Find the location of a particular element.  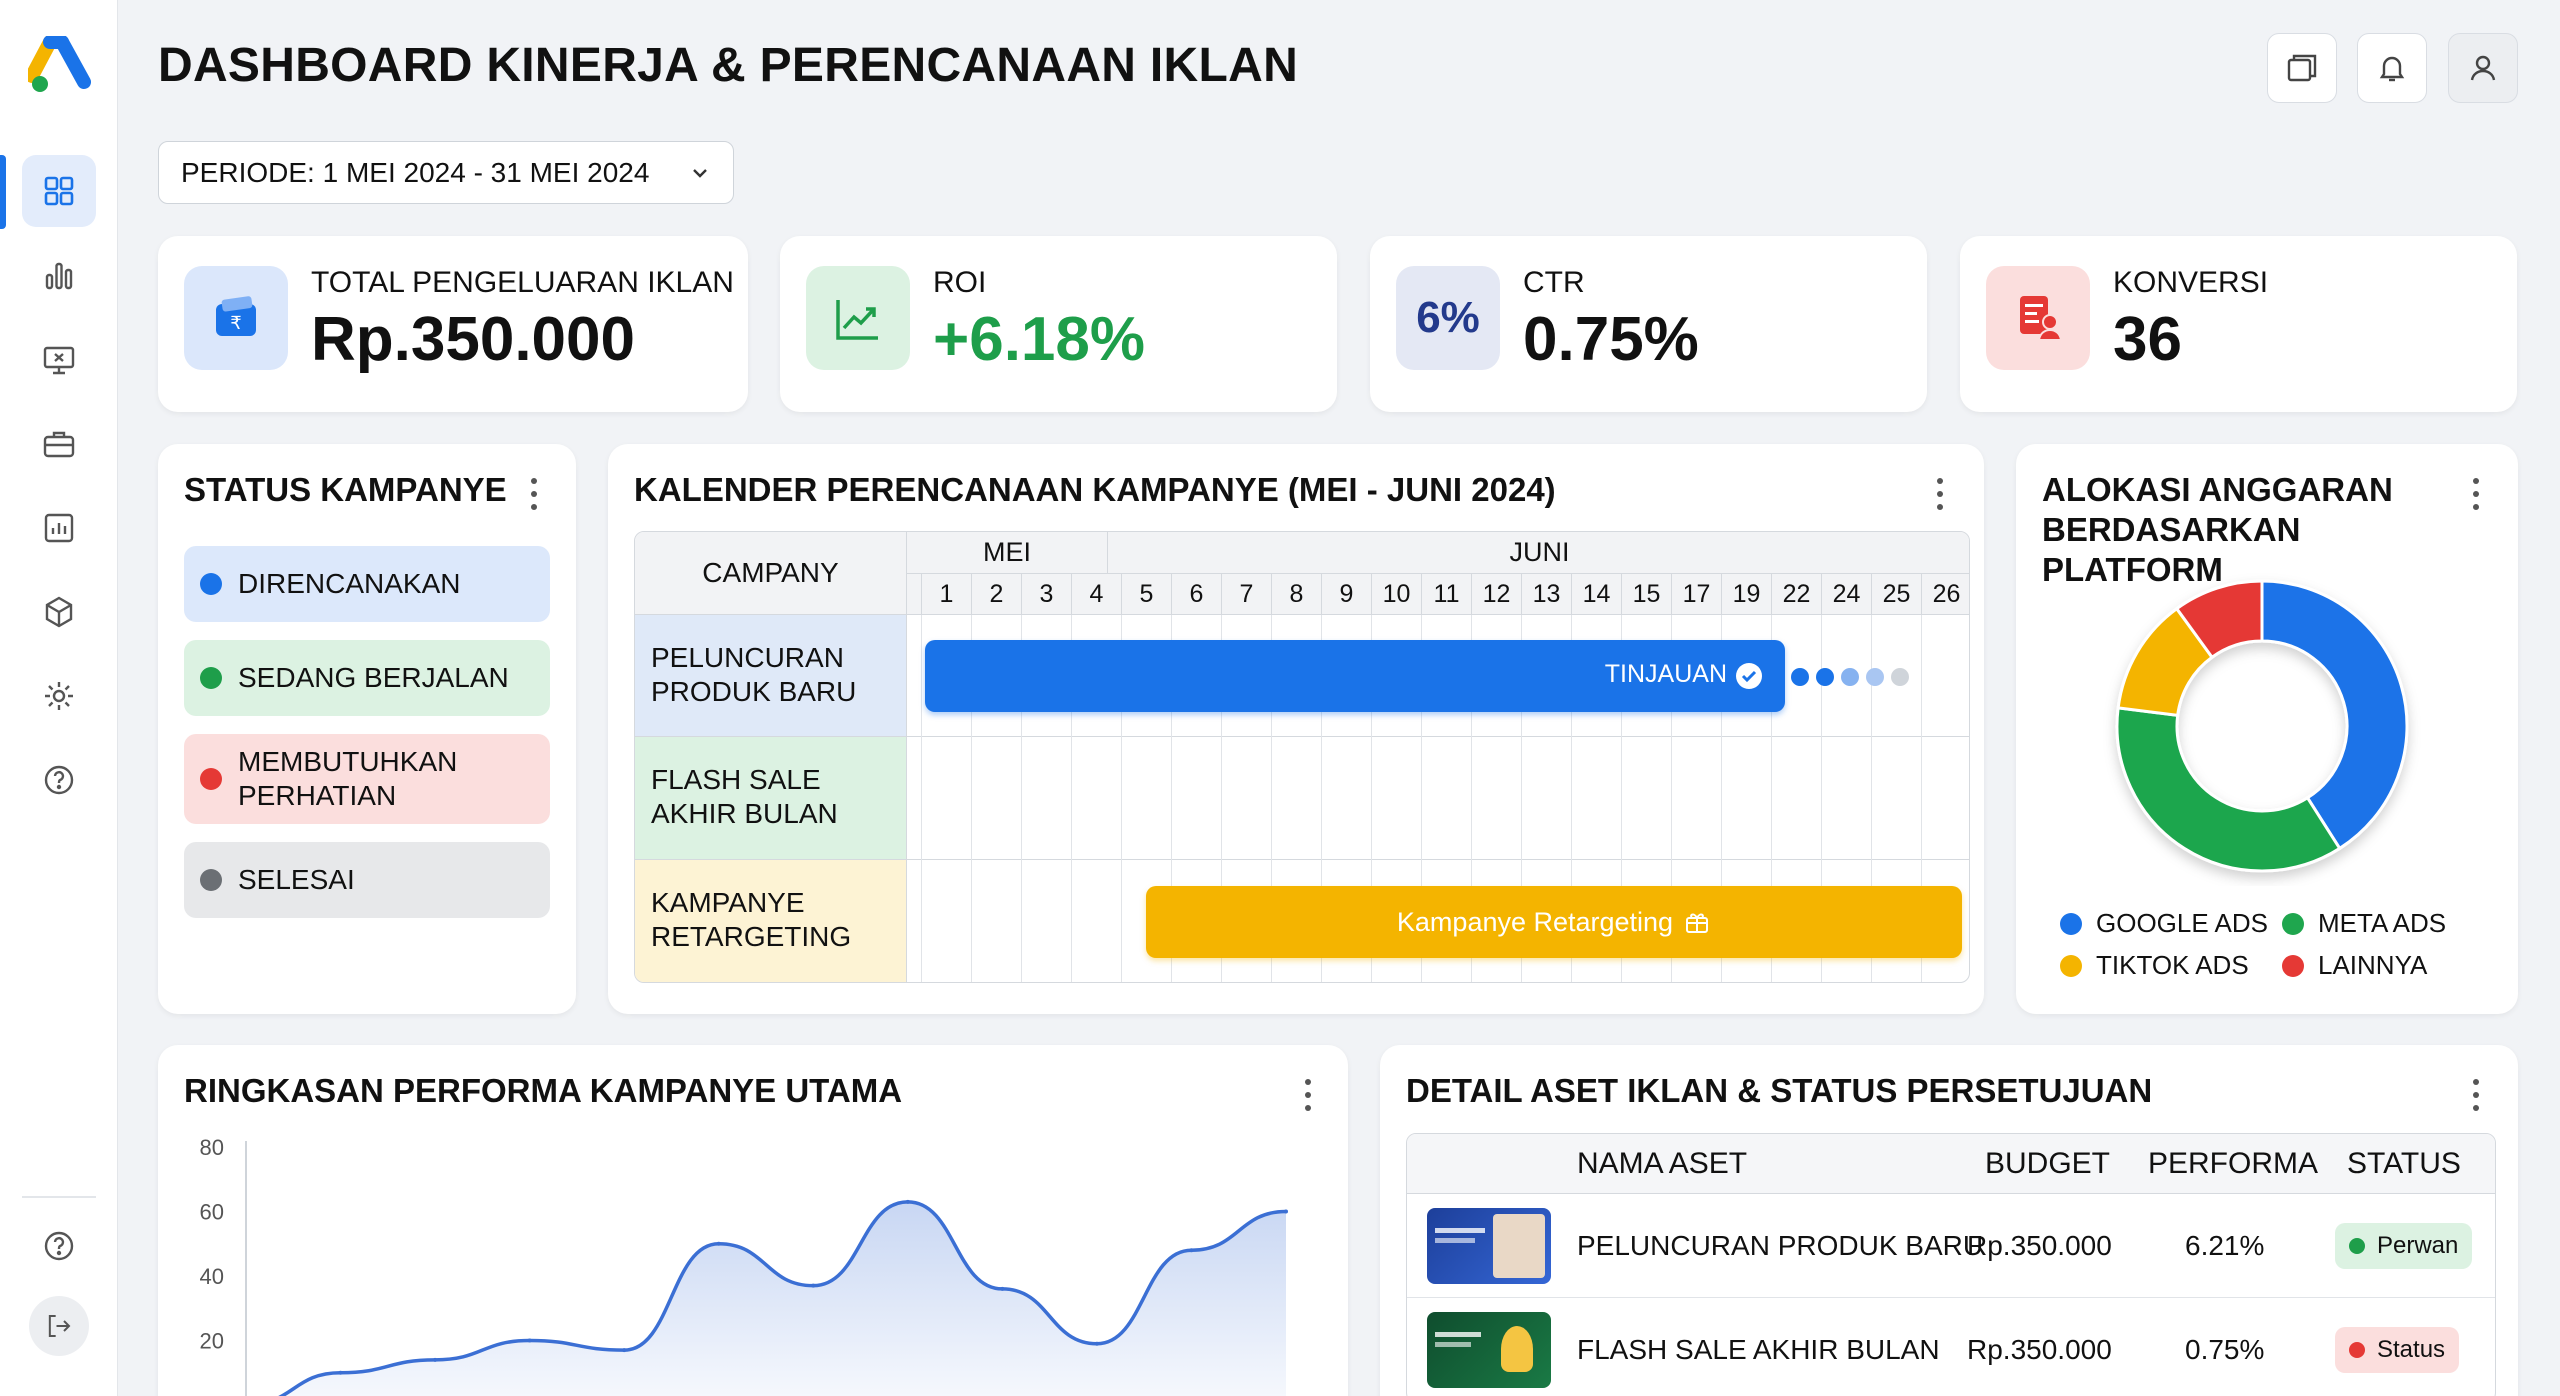

status-running: SEDANG BERJALAN is located at coordinates (367, 678).